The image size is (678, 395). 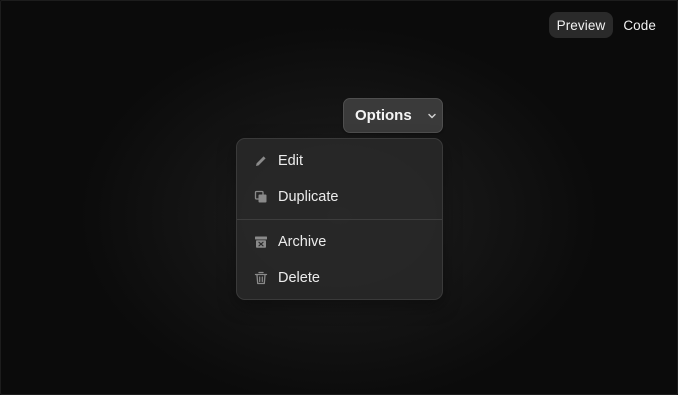 What do you see at coordinates (432, 116) in the screenshot?
I see `chevron-down-icon` at bounding box center [432, 116].